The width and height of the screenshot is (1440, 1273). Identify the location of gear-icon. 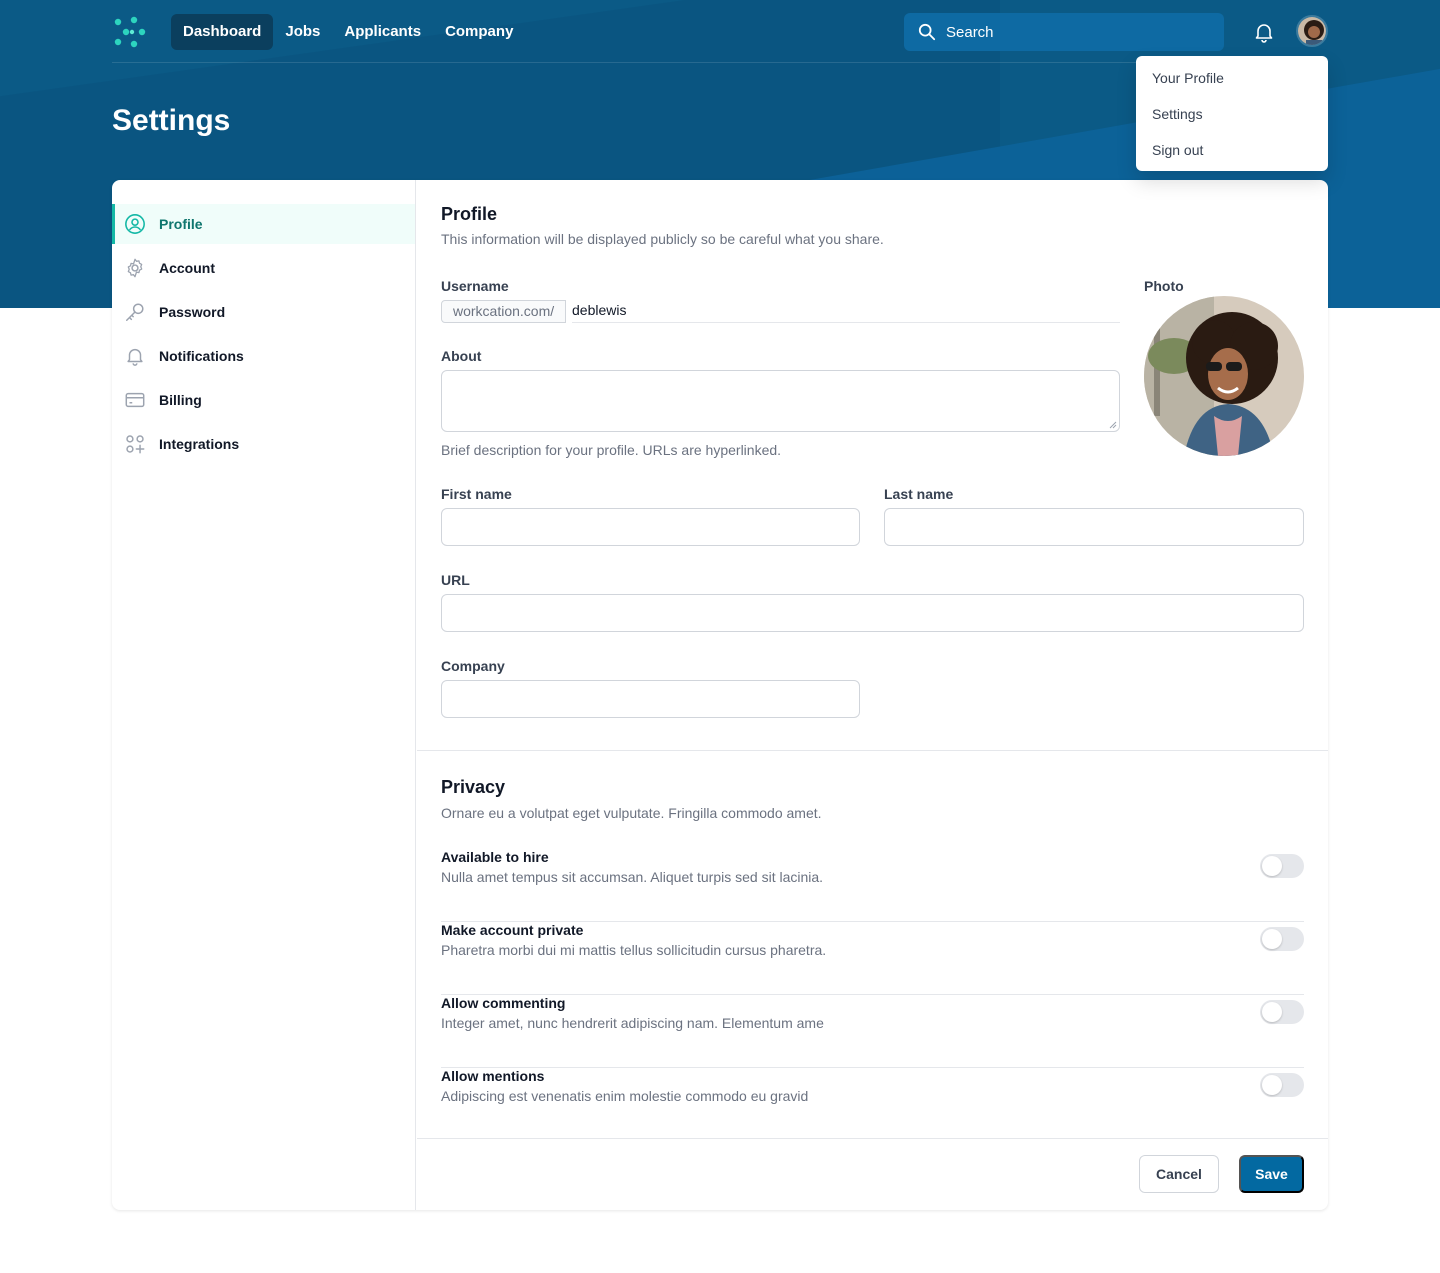
(135, 268).